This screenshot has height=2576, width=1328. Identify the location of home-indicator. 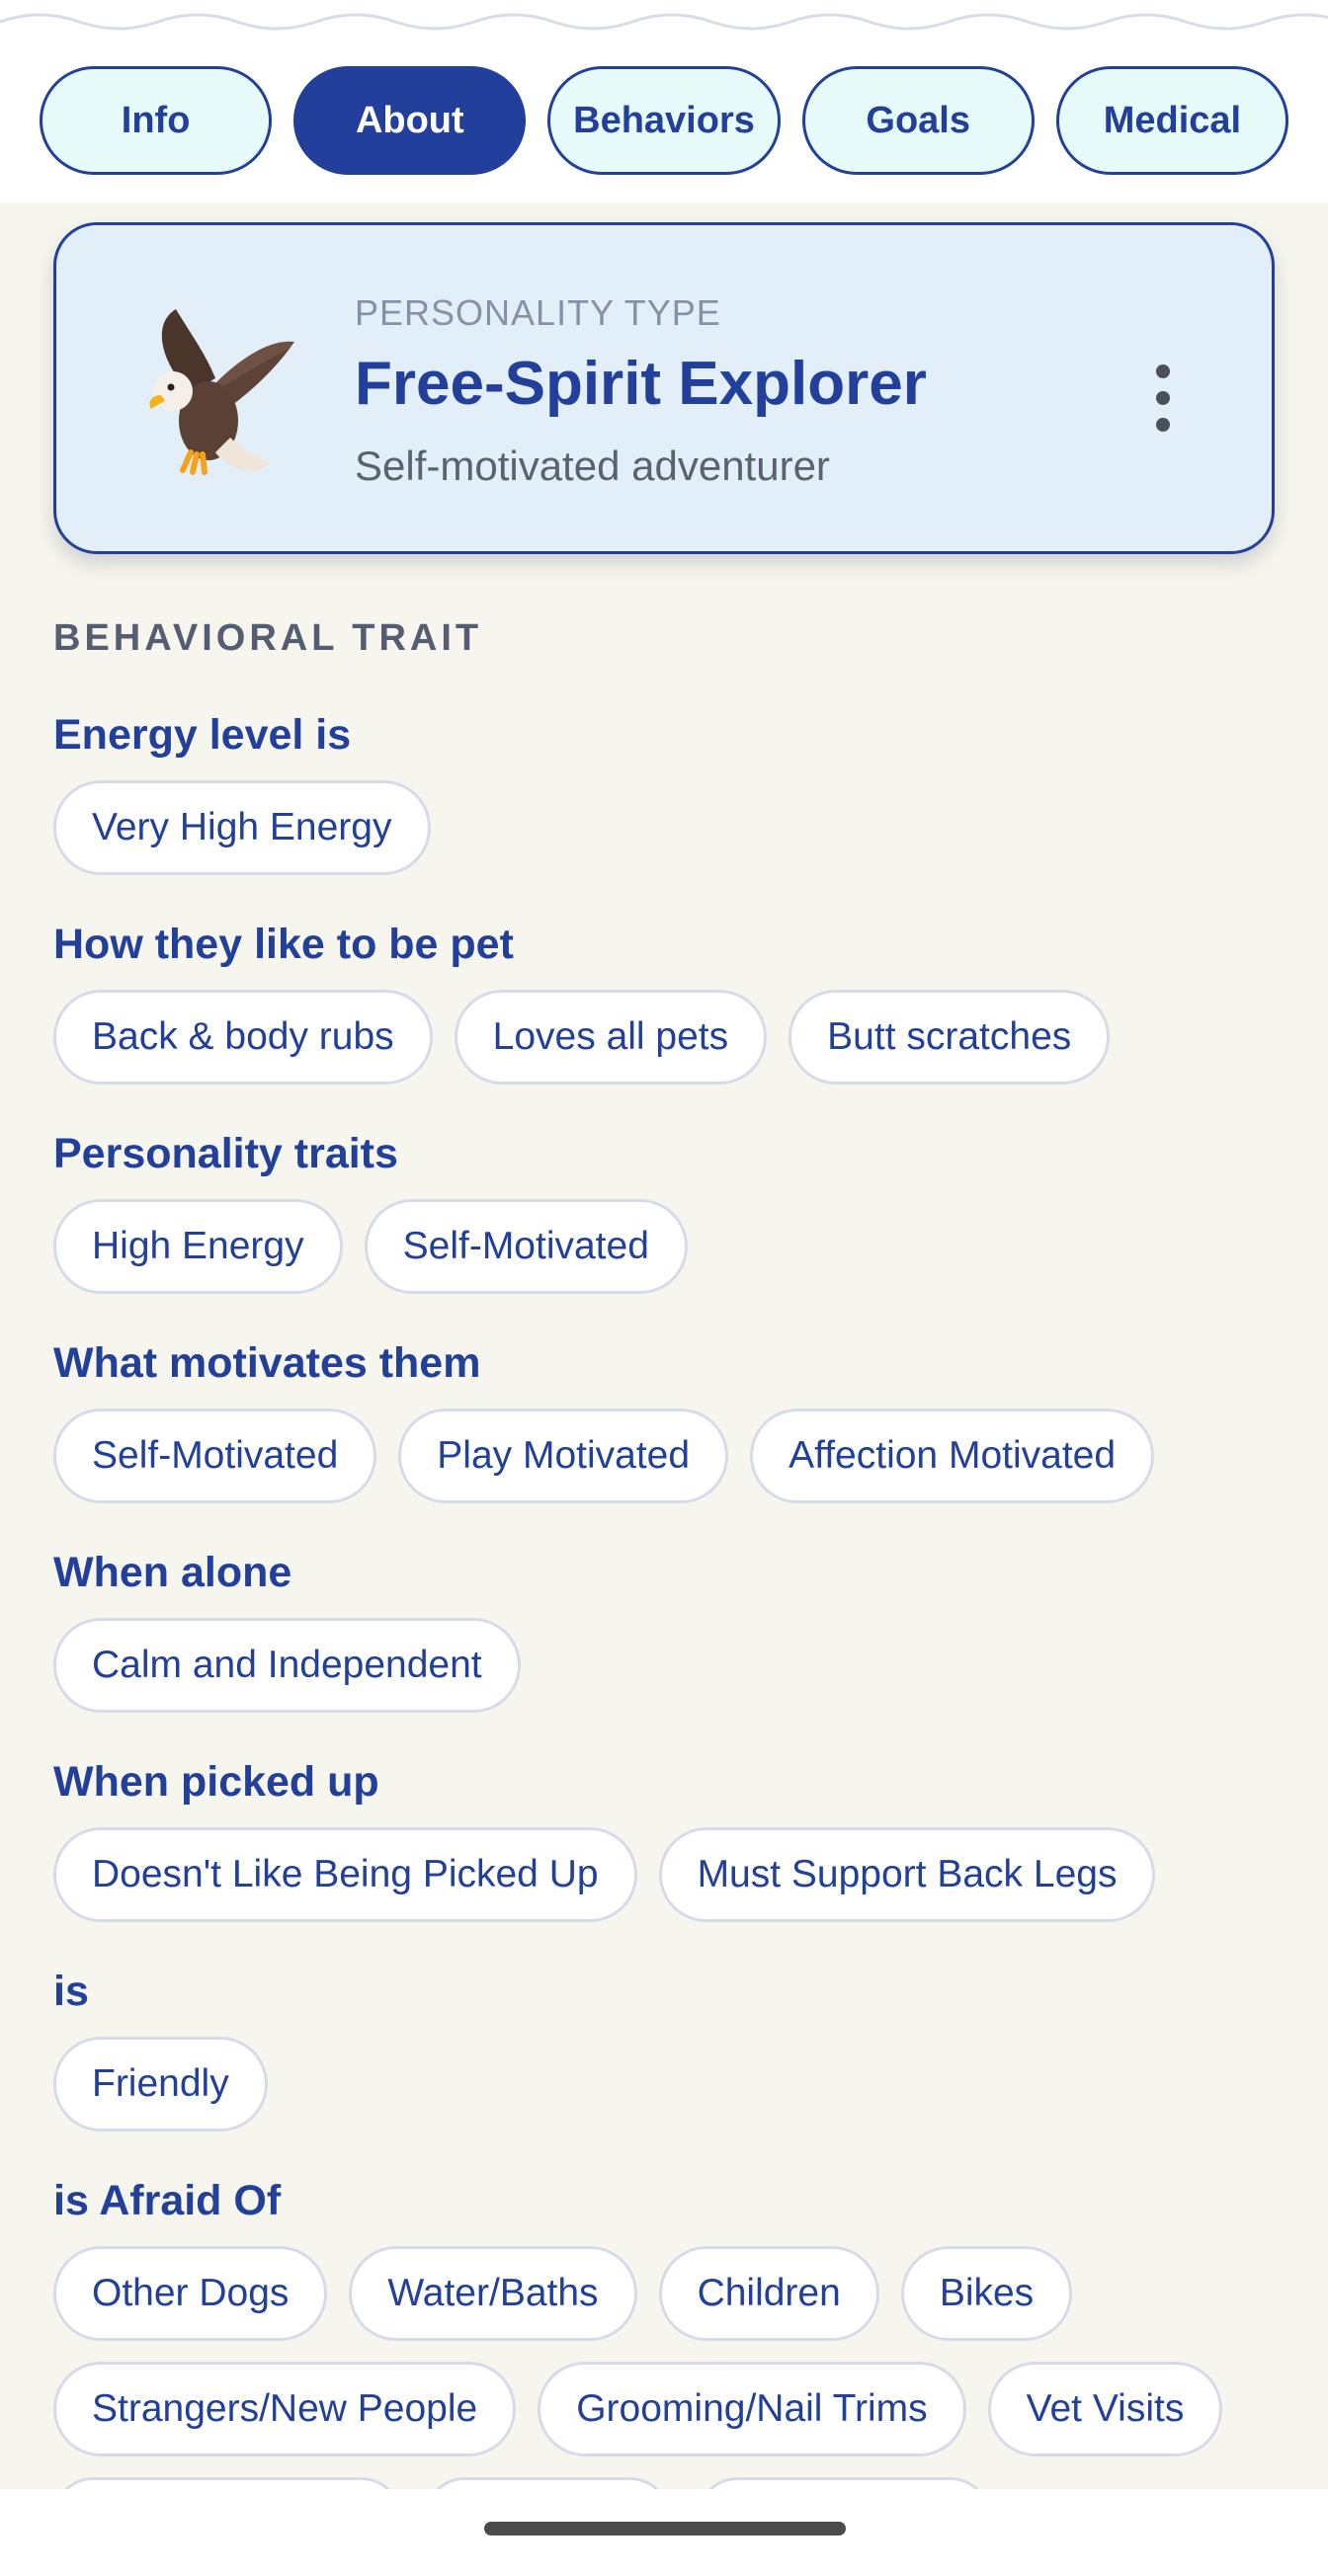
(665, 2529).